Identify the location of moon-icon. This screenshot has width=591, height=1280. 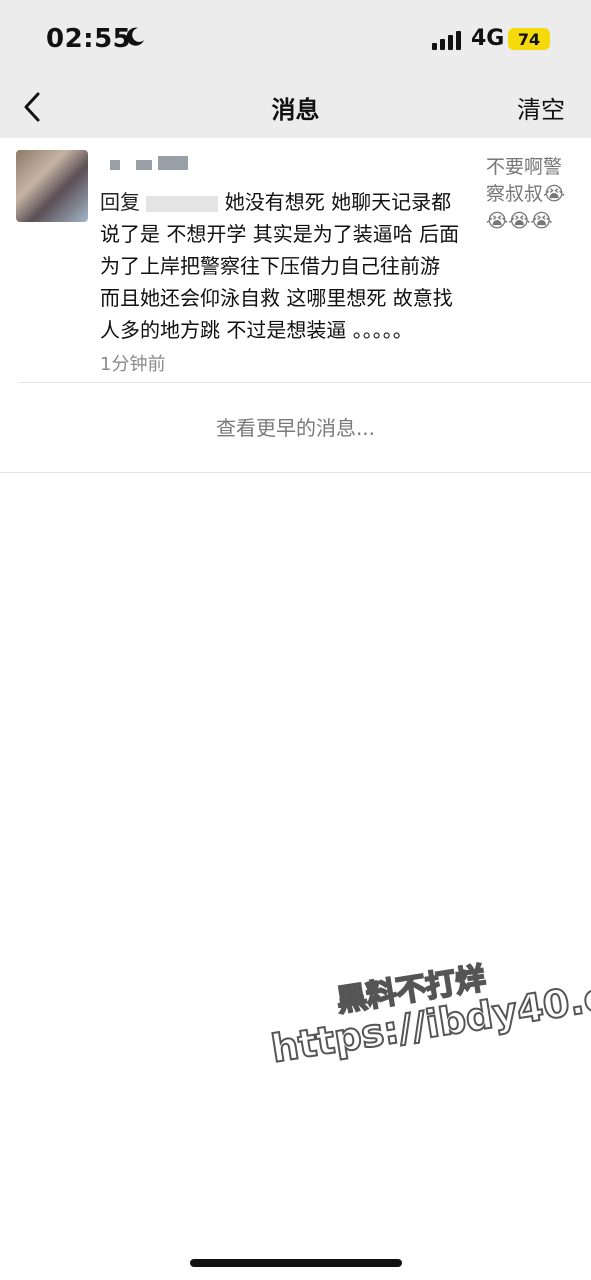
(135, 36).